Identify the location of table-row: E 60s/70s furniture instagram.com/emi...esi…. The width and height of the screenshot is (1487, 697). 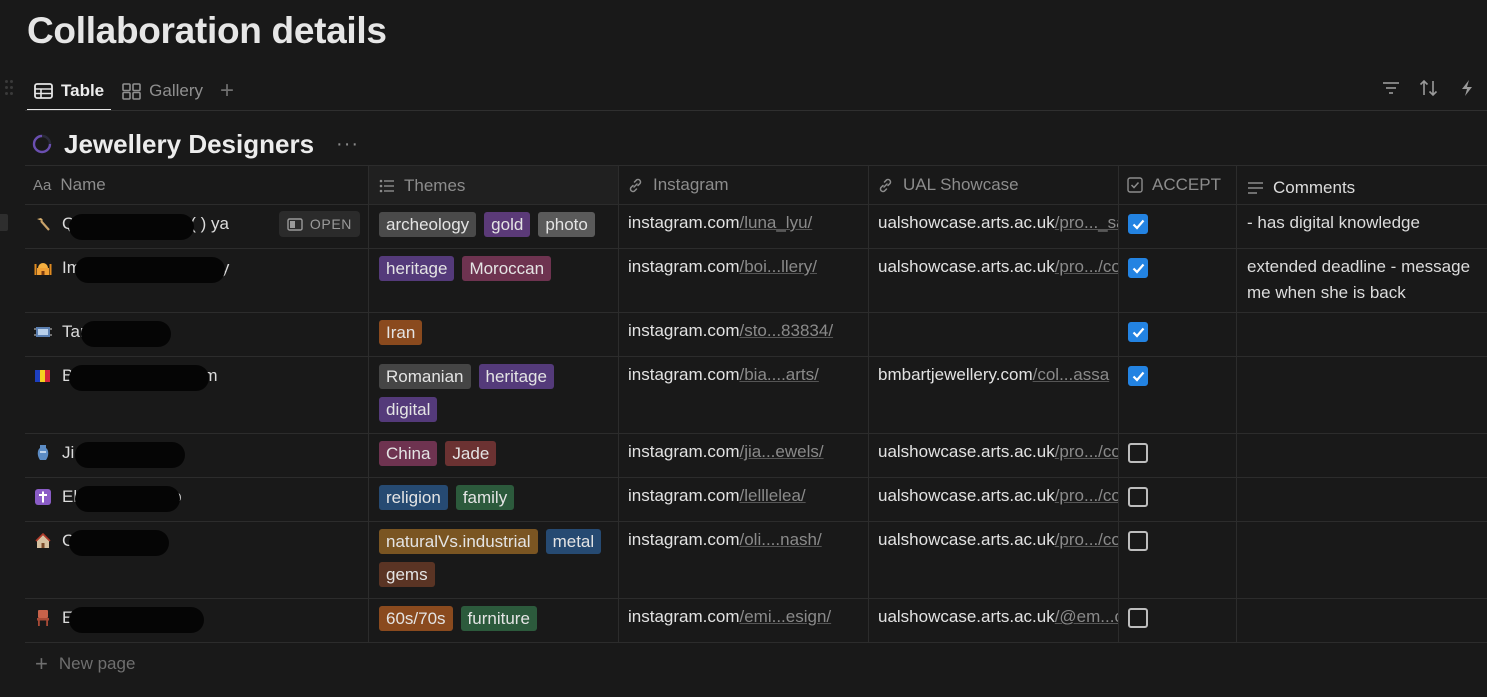
(756, 621).